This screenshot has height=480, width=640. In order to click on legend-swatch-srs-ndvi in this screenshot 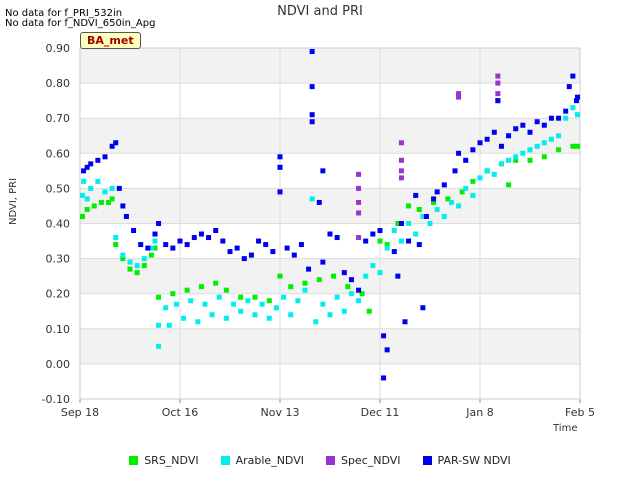, I will do `click(134, 460)`.